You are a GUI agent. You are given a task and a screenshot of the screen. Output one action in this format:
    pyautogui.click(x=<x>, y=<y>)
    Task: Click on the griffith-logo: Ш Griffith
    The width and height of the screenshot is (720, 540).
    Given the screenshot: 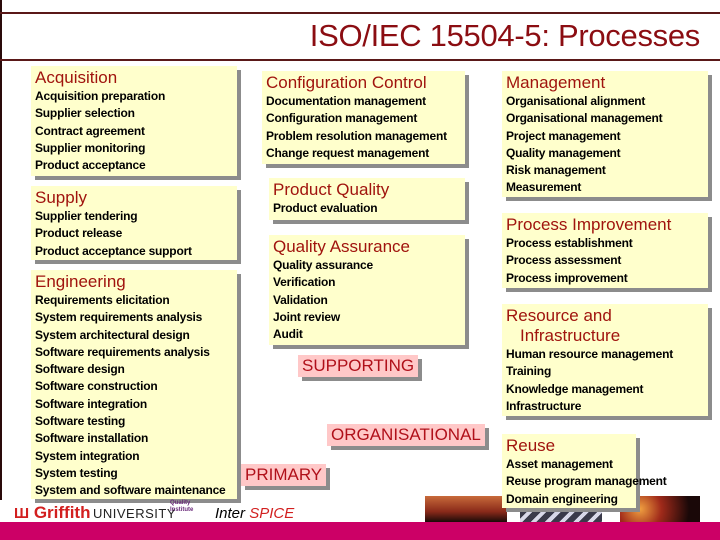 What is the action you would take?
    pyautogui.click(x=52, y=513)
    